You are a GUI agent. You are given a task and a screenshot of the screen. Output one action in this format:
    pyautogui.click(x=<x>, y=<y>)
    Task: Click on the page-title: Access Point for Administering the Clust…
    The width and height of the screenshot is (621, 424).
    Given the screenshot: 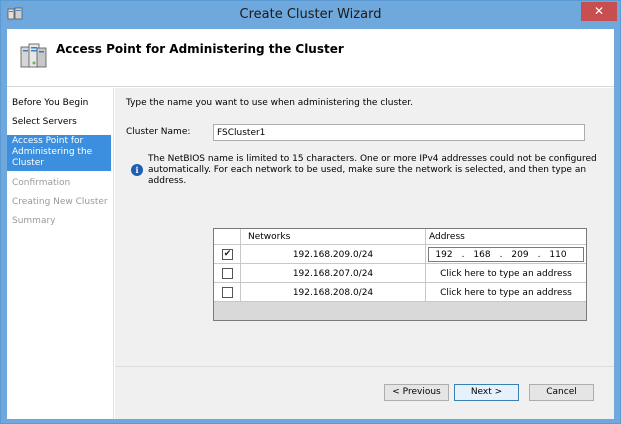 What is the action you would take?
    pyautogui.click(x=200, y=49)
    